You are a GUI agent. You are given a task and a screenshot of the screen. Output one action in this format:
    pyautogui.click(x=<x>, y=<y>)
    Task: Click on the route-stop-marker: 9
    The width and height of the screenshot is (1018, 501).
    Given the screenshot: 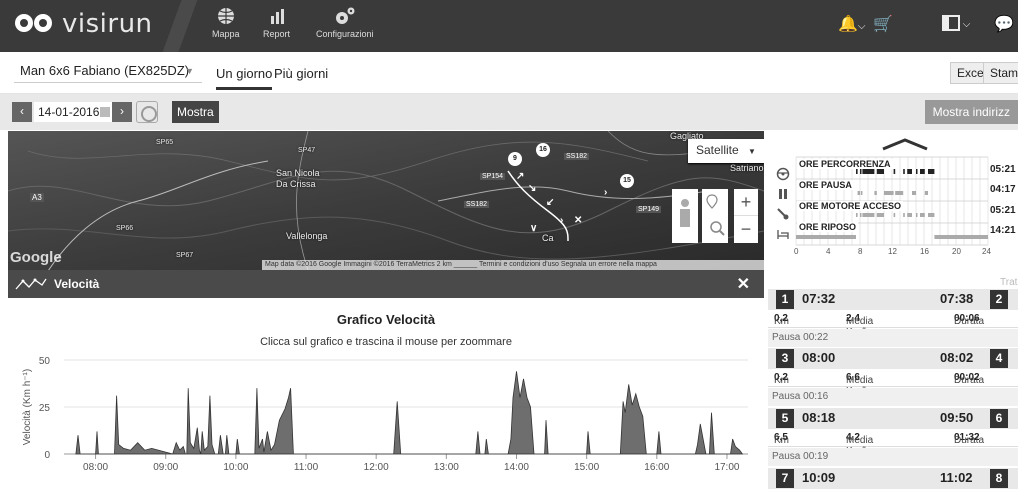 What is the action you would take?
    pyautogui.click(x=515, y=159)
    